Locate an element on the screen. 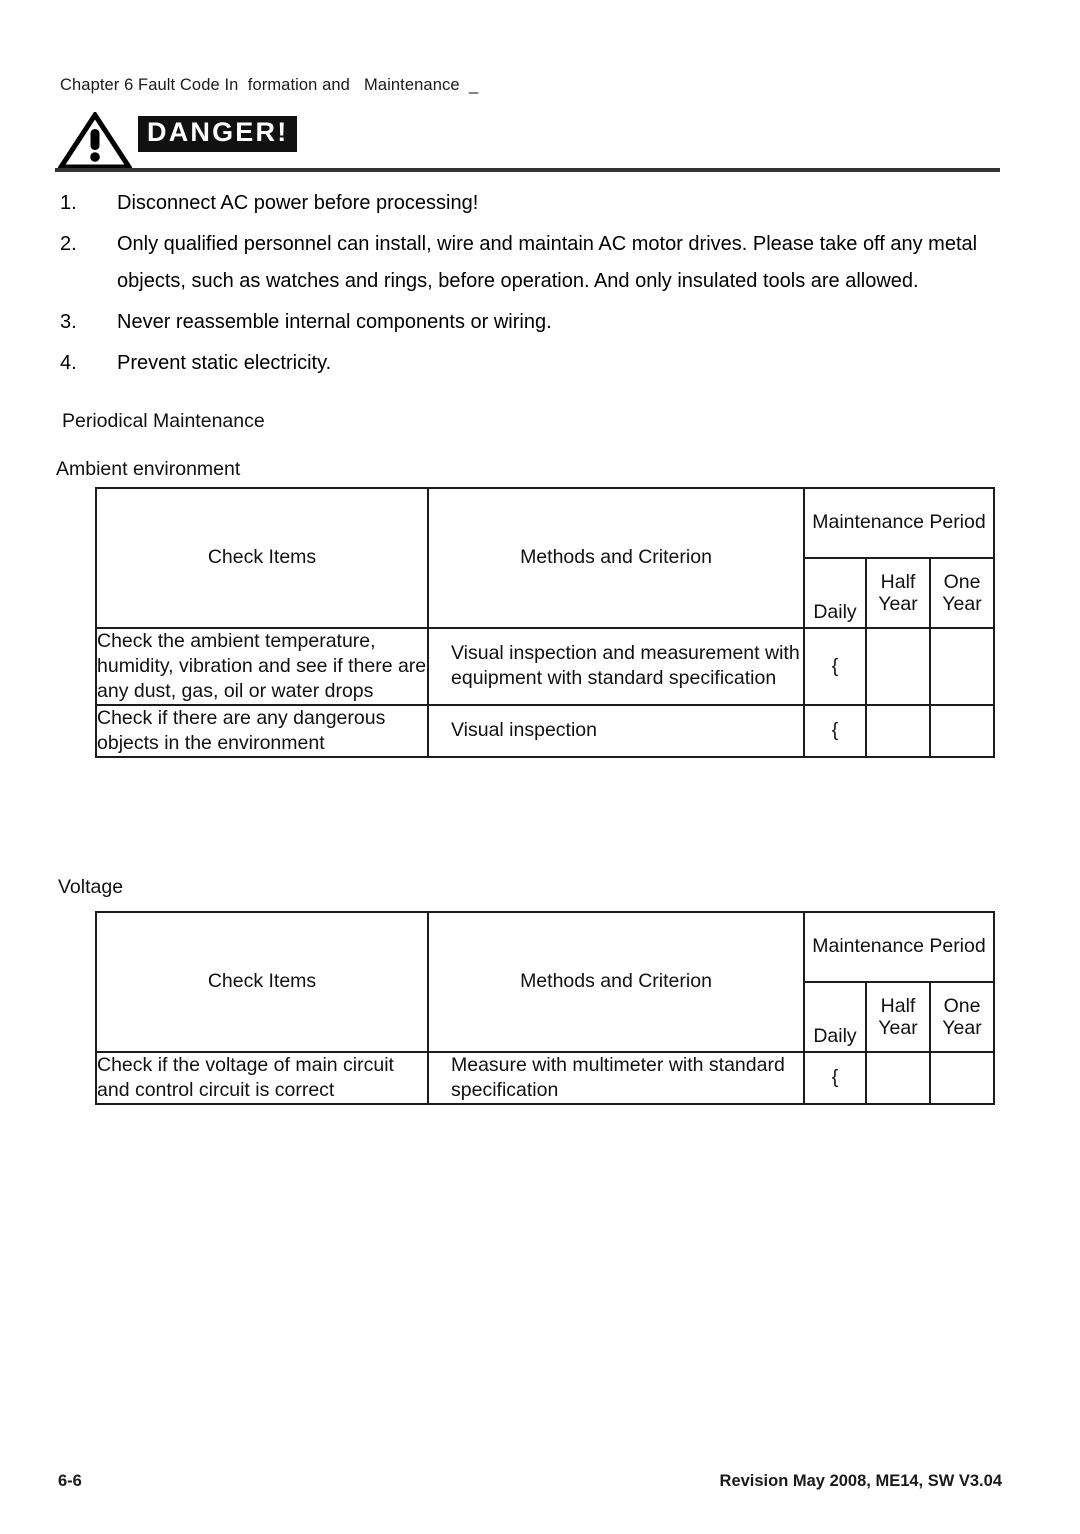 The height and width of the screenshot is (1534, 1080). footer-page-number: 6-6 is located at coordinates (70, 1481).